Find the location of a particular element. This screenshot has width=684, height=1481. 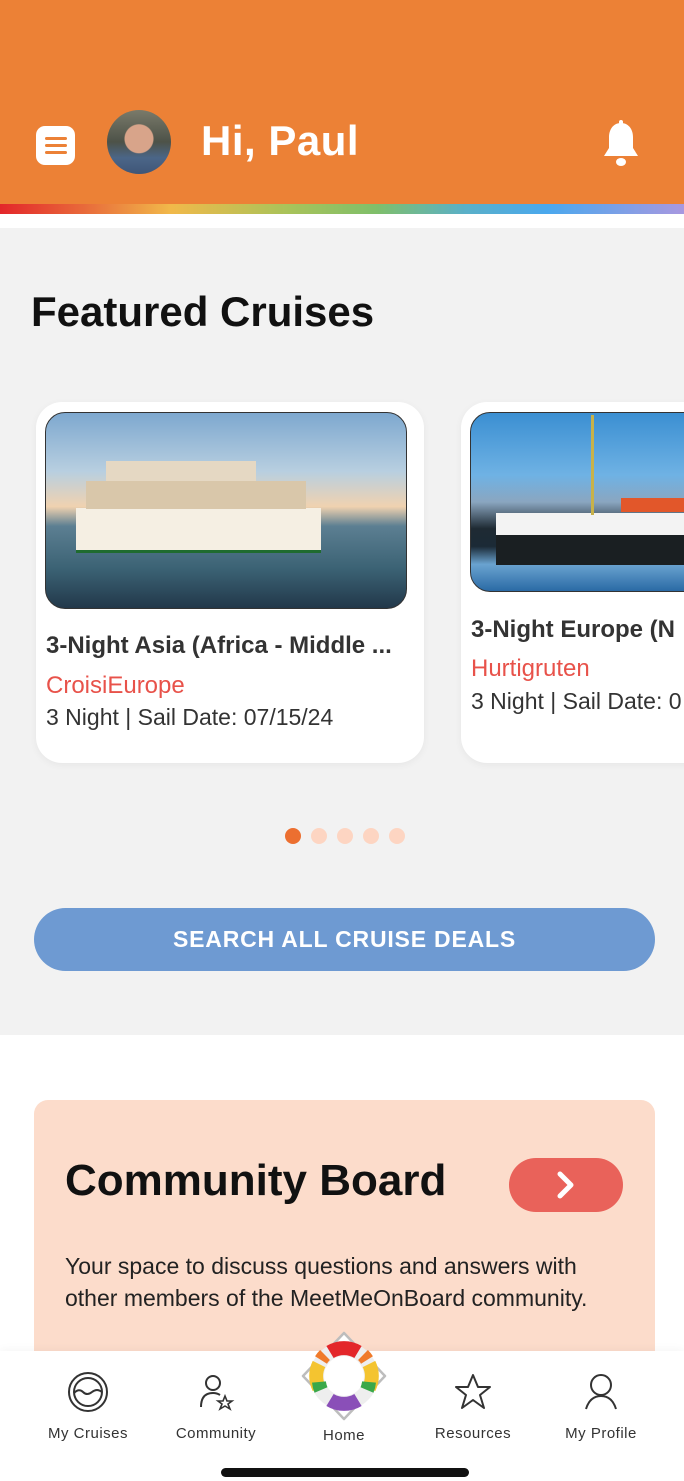

tab-label: My Cruises is located at coordinates (87, 1433).